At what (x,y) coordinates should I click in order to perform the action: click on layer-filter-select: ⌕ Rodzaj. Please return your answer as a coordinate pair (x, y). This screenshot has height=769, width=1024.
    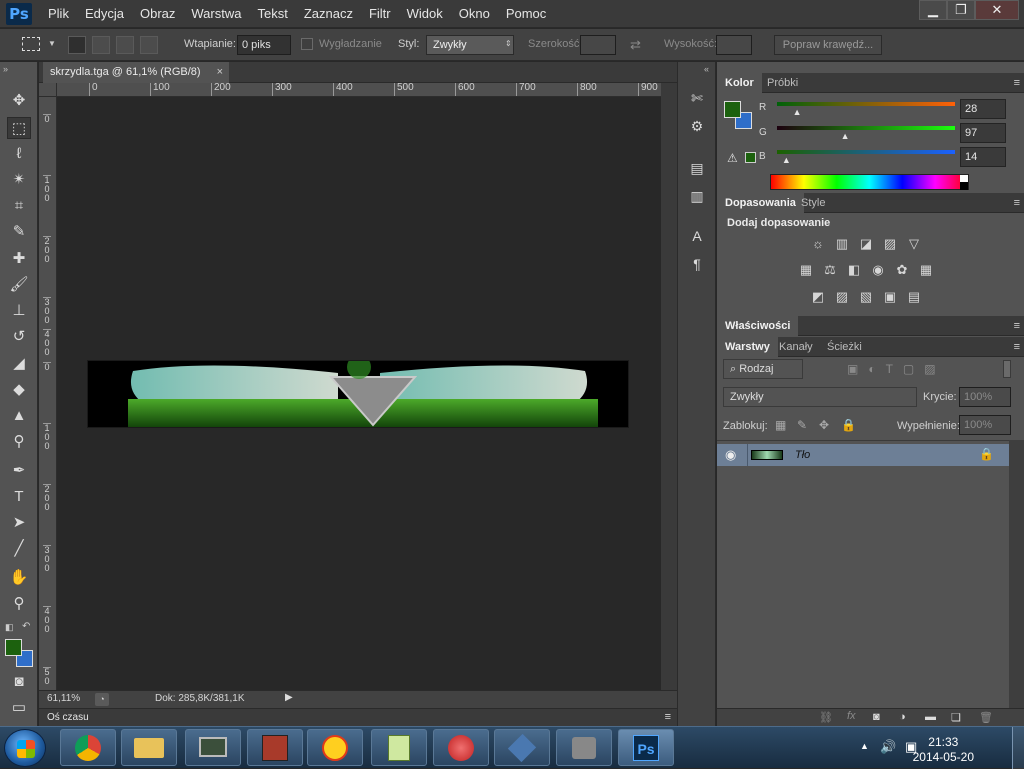
    Looking at the image, I should click on (763, 369).